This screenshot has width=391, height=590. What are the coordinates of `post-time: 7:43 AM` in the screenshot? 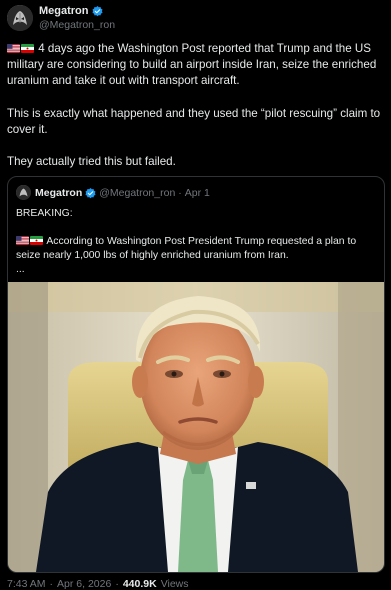 It's located at (26, 584).